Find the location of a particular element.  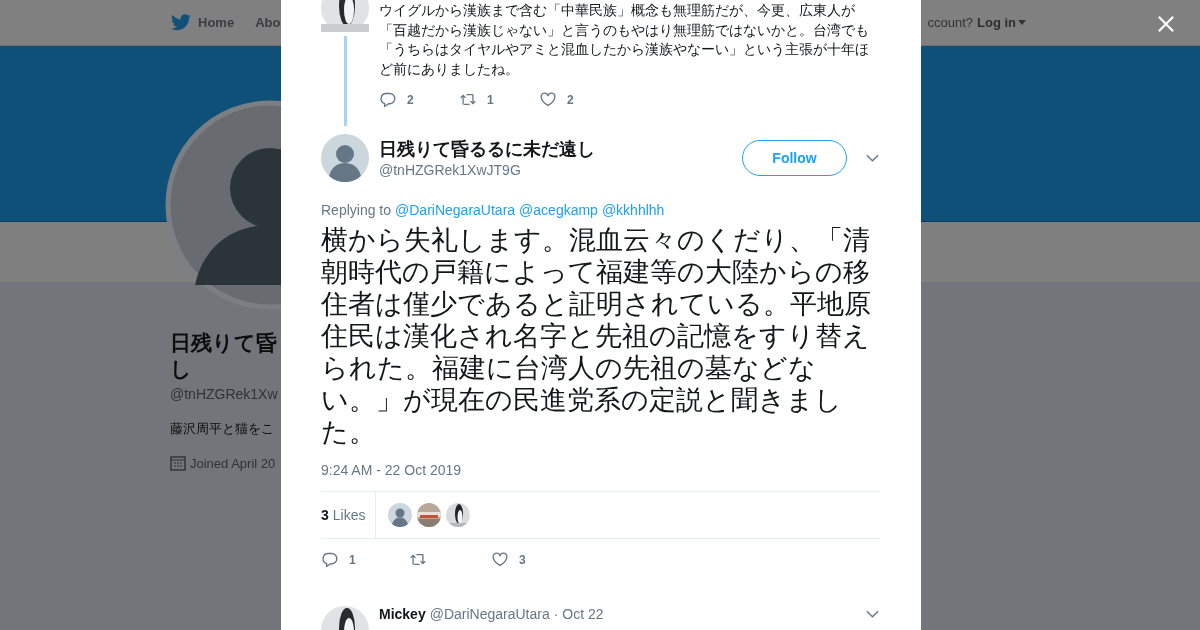

user-handle: @tnHZGRek1XwJT9G is located at coordinates (560, 170).